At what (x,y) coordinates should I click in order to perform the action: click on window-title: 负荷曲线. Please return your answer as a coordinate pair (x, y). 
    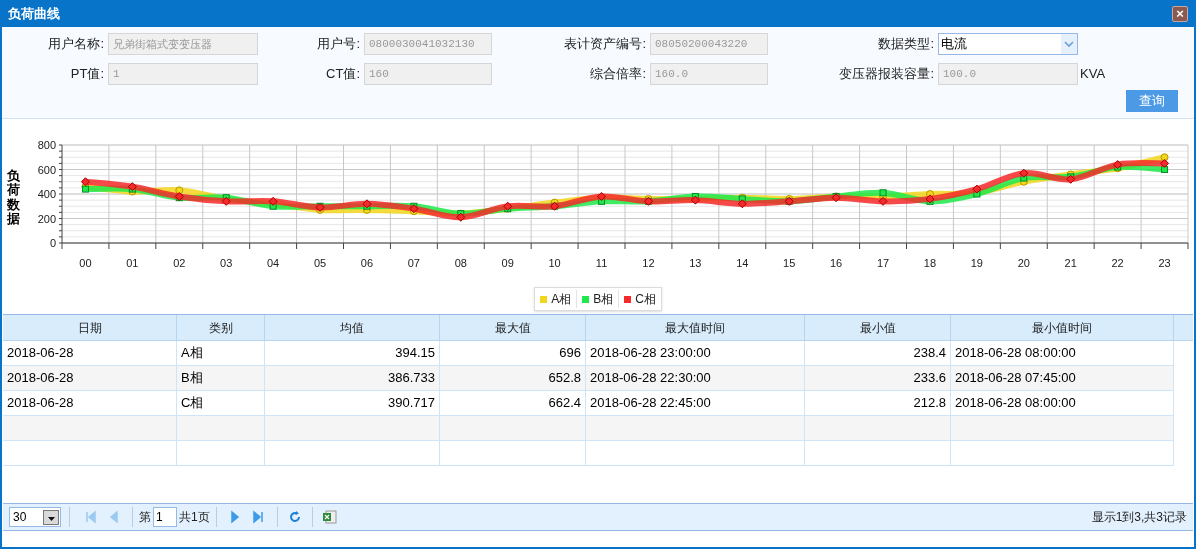
    Looking at the image, I should click on (34, 13).